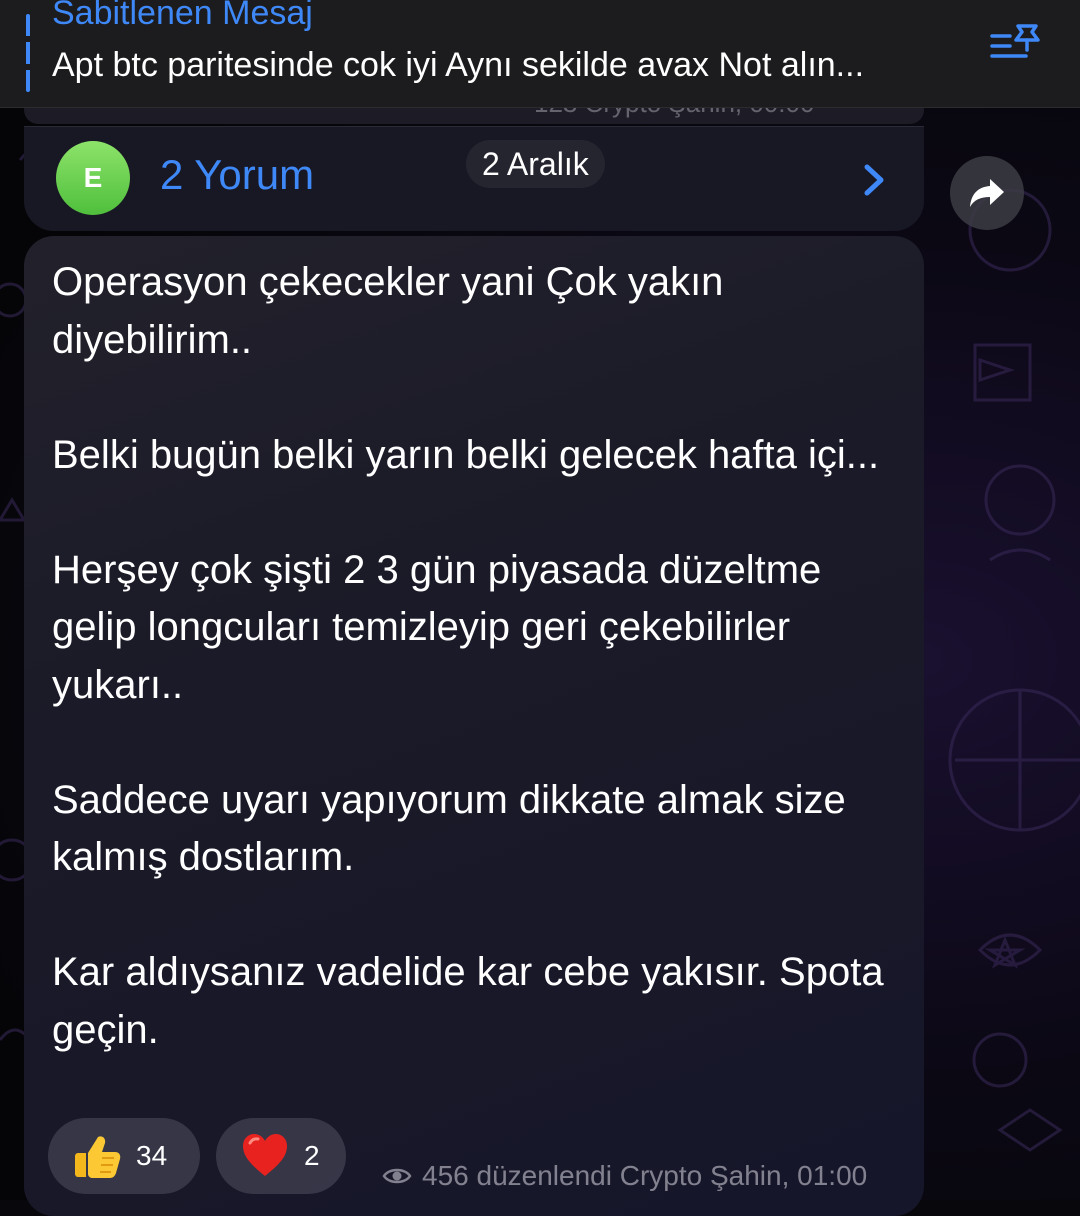 The image size is (1080, 1216). What do you see at coordinates (182, 16) in the screenshot?
I see `pinned-title: Sabitlenen Mesaj` at bounding box center [182, 16].